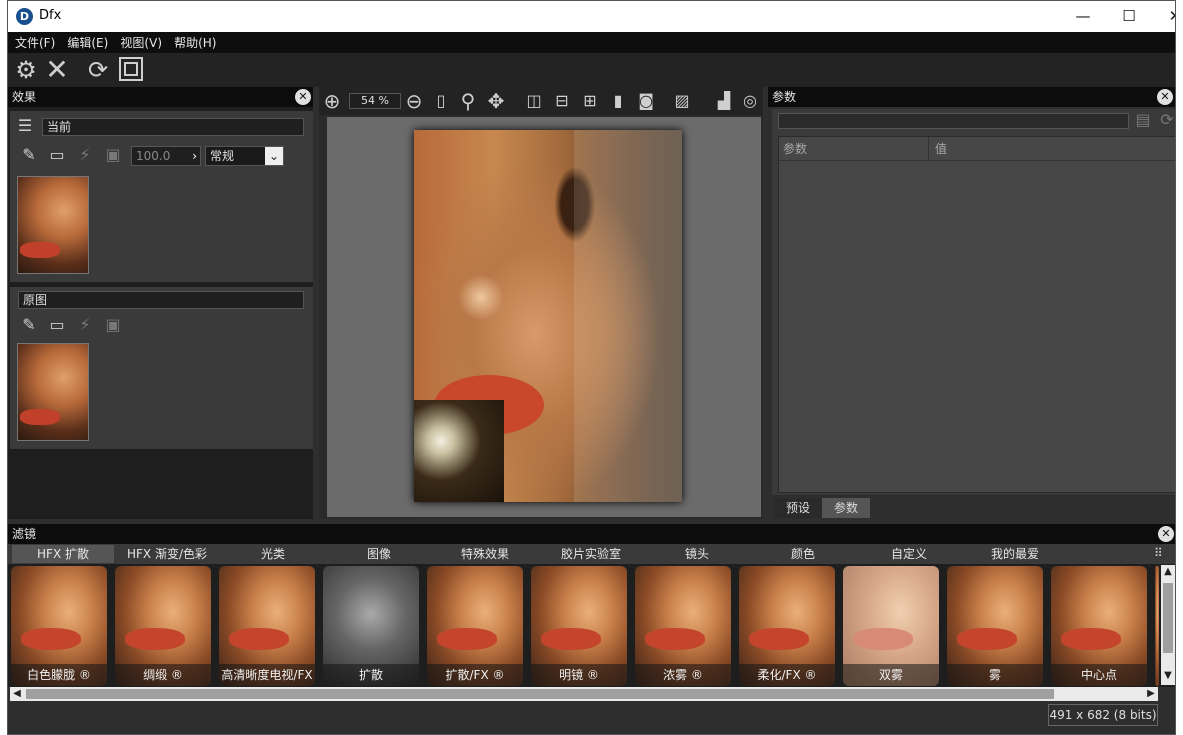 The height and width of the screenshot is (735, 1183). I want to click on tab-favorites: 我的最爱, so click(1015, 554).